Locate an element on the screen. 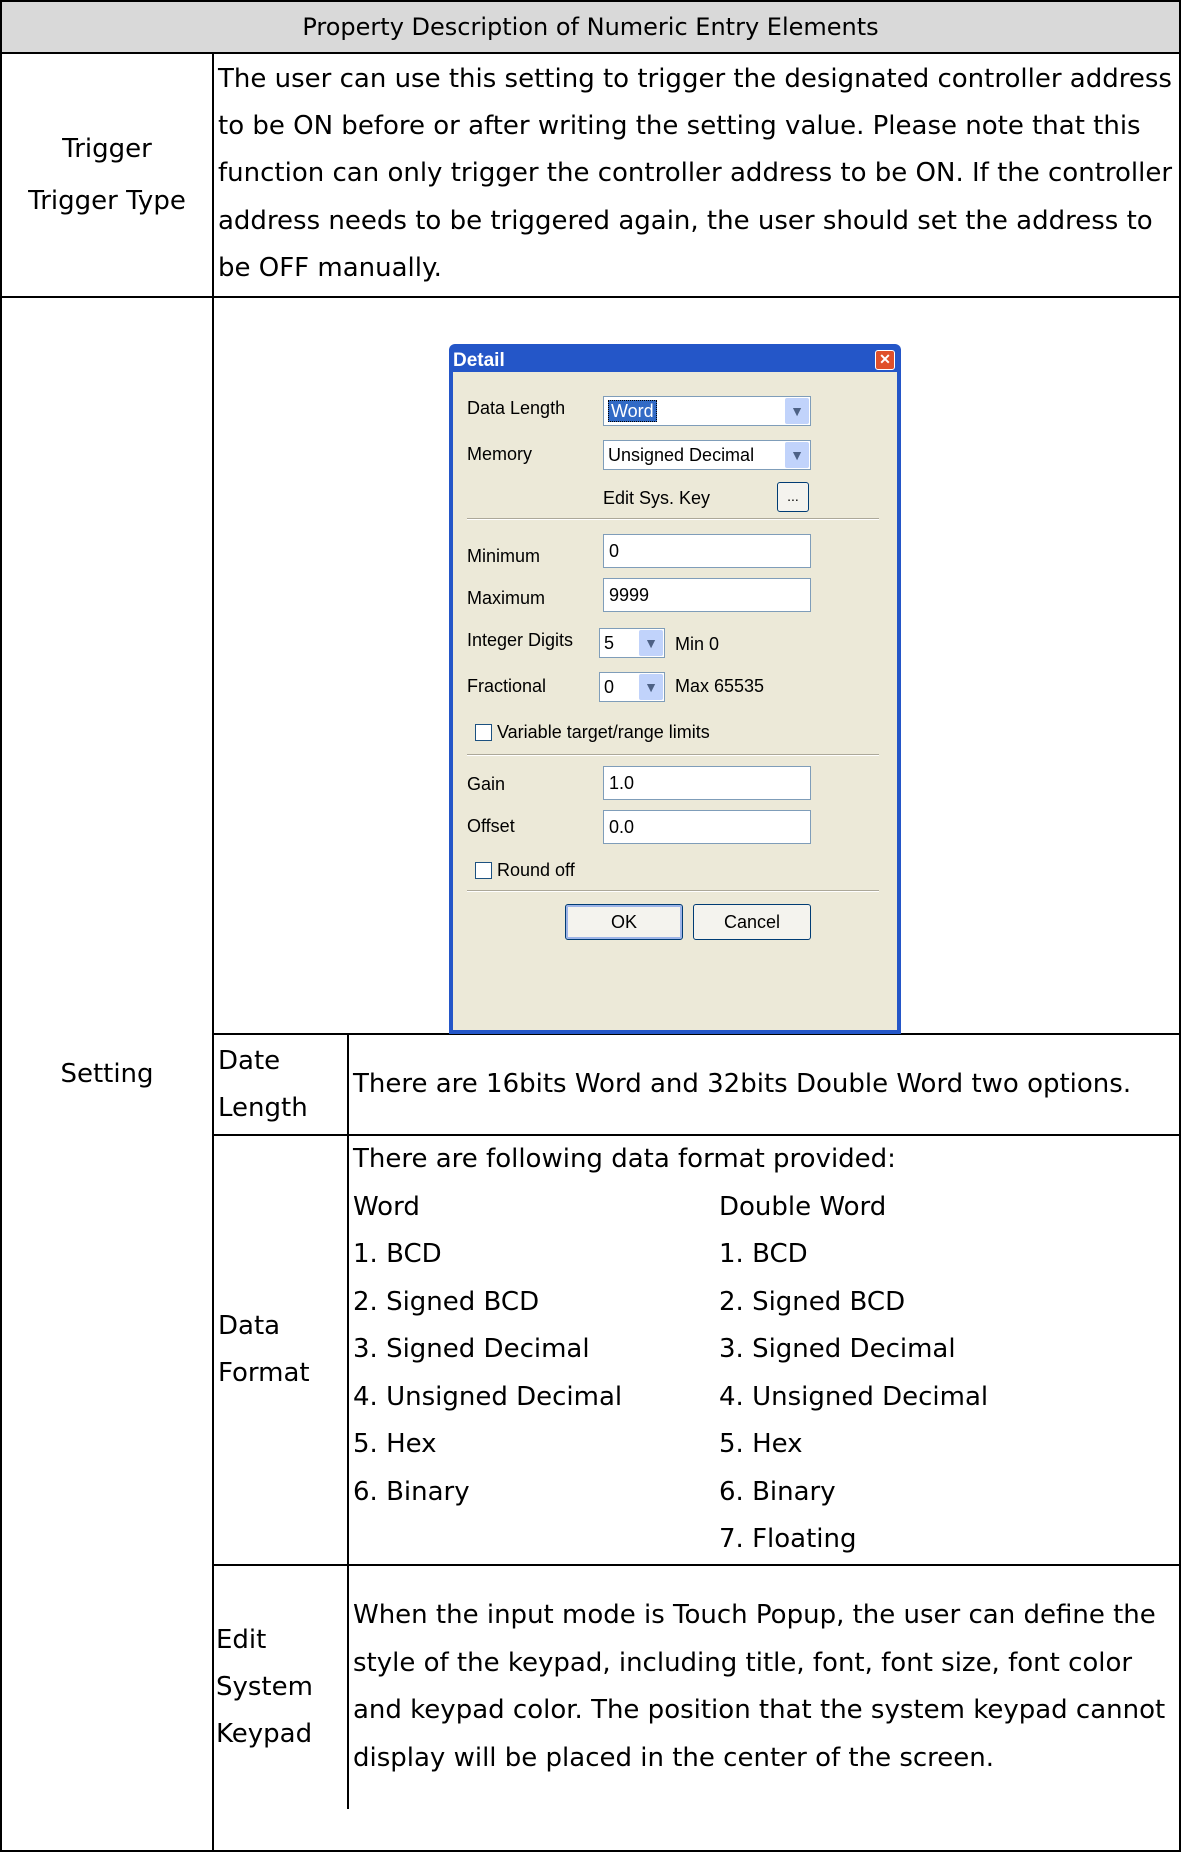 This screenshot has width=1181, height=1852. integer-digits-label: Integer Digits is located at coordinates (520, 640).